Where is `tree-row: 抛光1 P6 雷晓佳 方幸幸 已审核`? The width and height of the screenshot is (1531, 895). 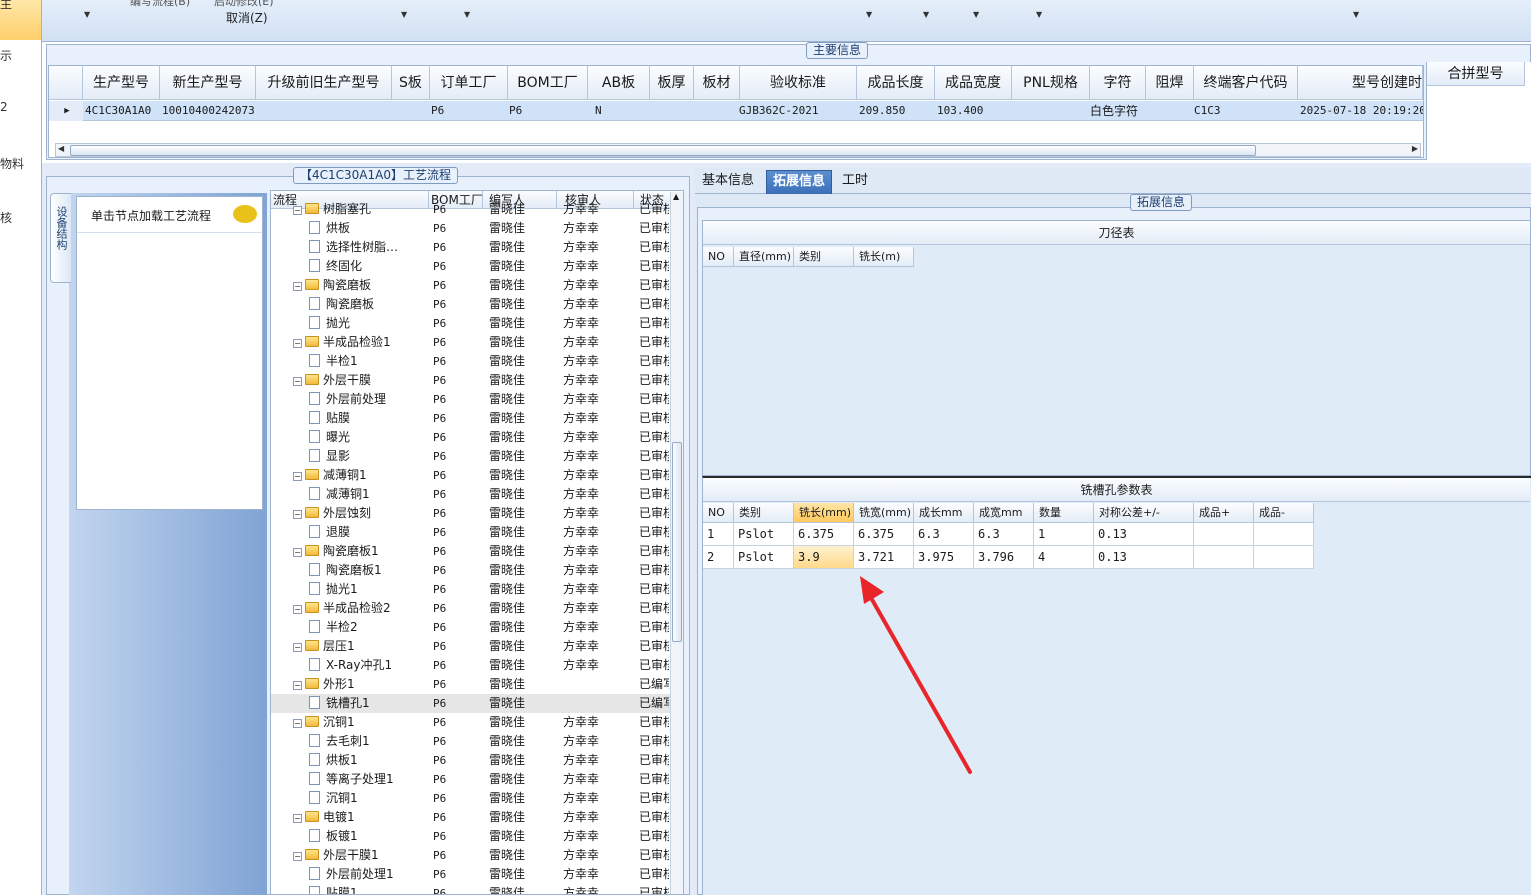
tree-row: 抛光1 P6 雷晓佳 方幸幸 已审核 is located at coordinates (477, 589).